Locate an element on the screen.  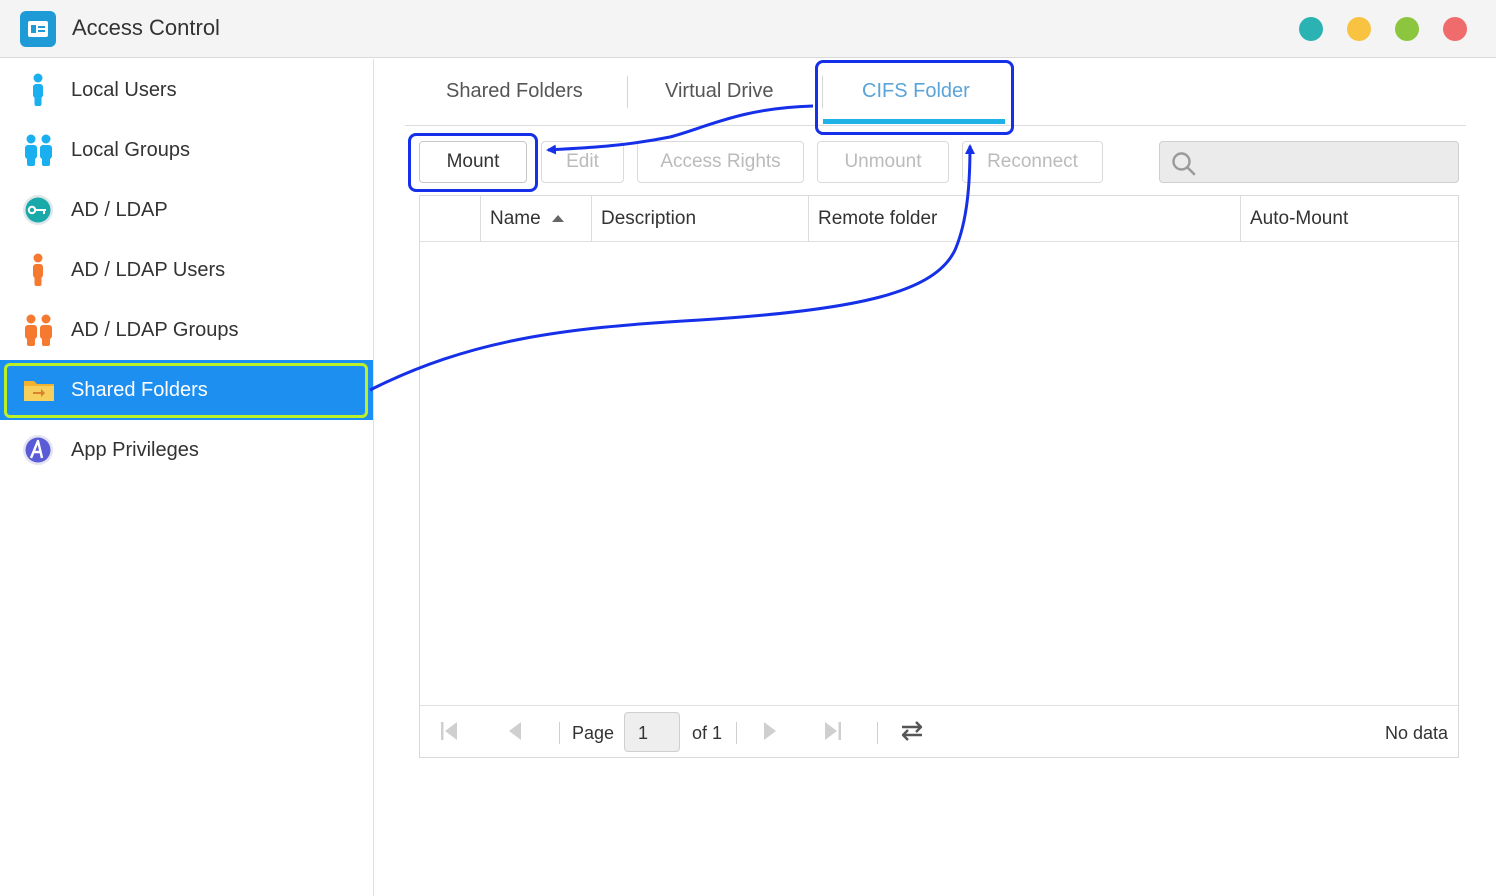
tab-virtual-drive: Virtual Drive is located at coordinates (719, 91).